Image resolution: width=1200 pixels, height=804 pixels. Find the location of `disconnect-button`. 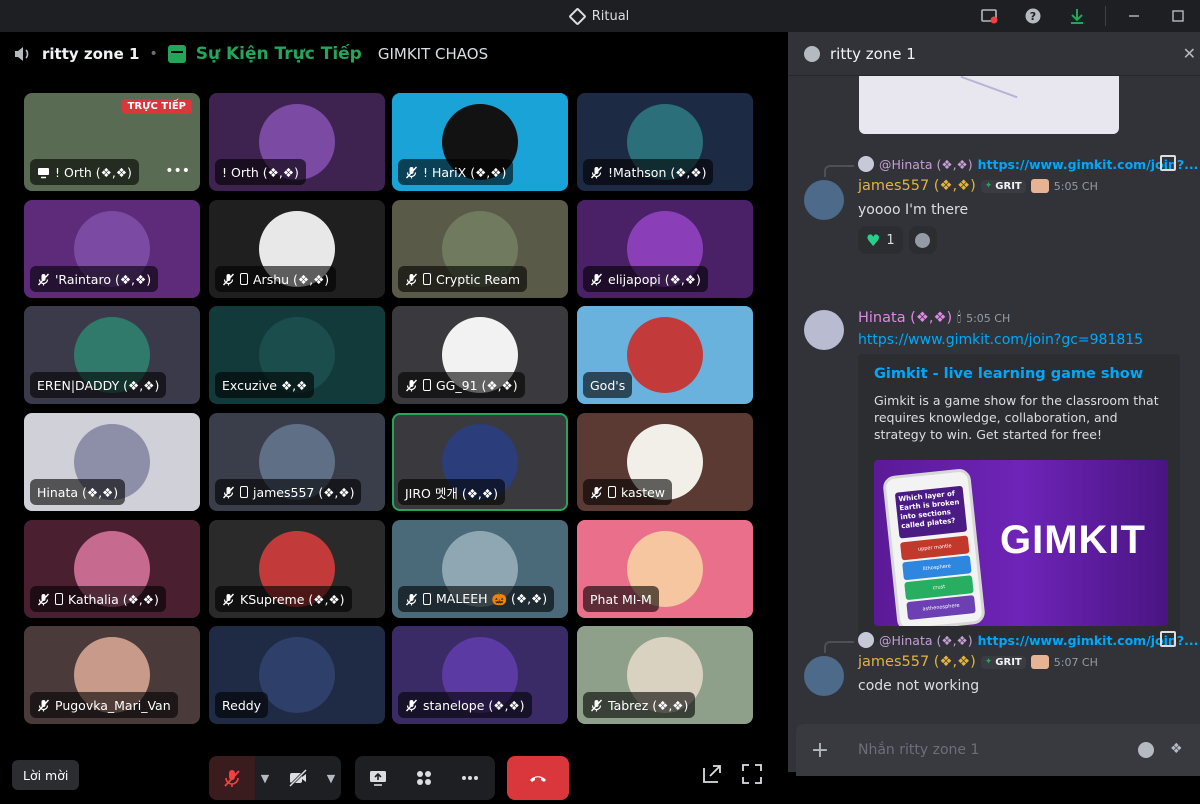

disconnect-button is located at coordinates (538, 778).